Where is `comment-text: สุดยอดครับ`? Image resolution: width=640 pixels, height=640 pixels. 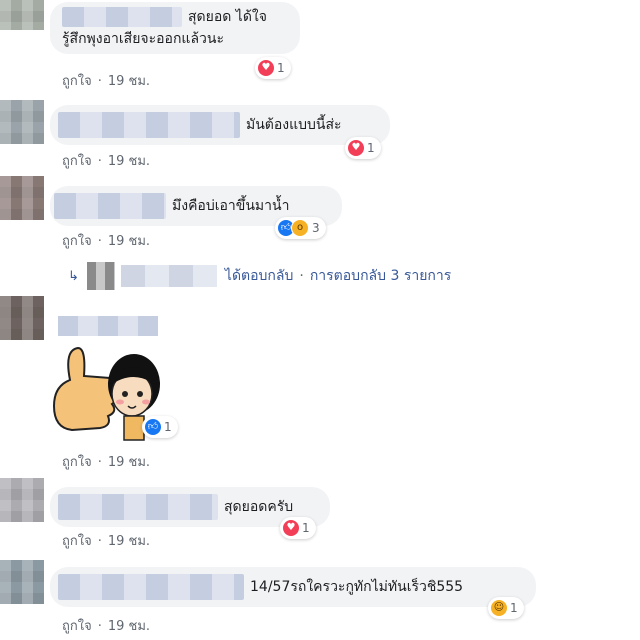
comment-text: สุดยอดครับ is located at coordinates (259, 507).